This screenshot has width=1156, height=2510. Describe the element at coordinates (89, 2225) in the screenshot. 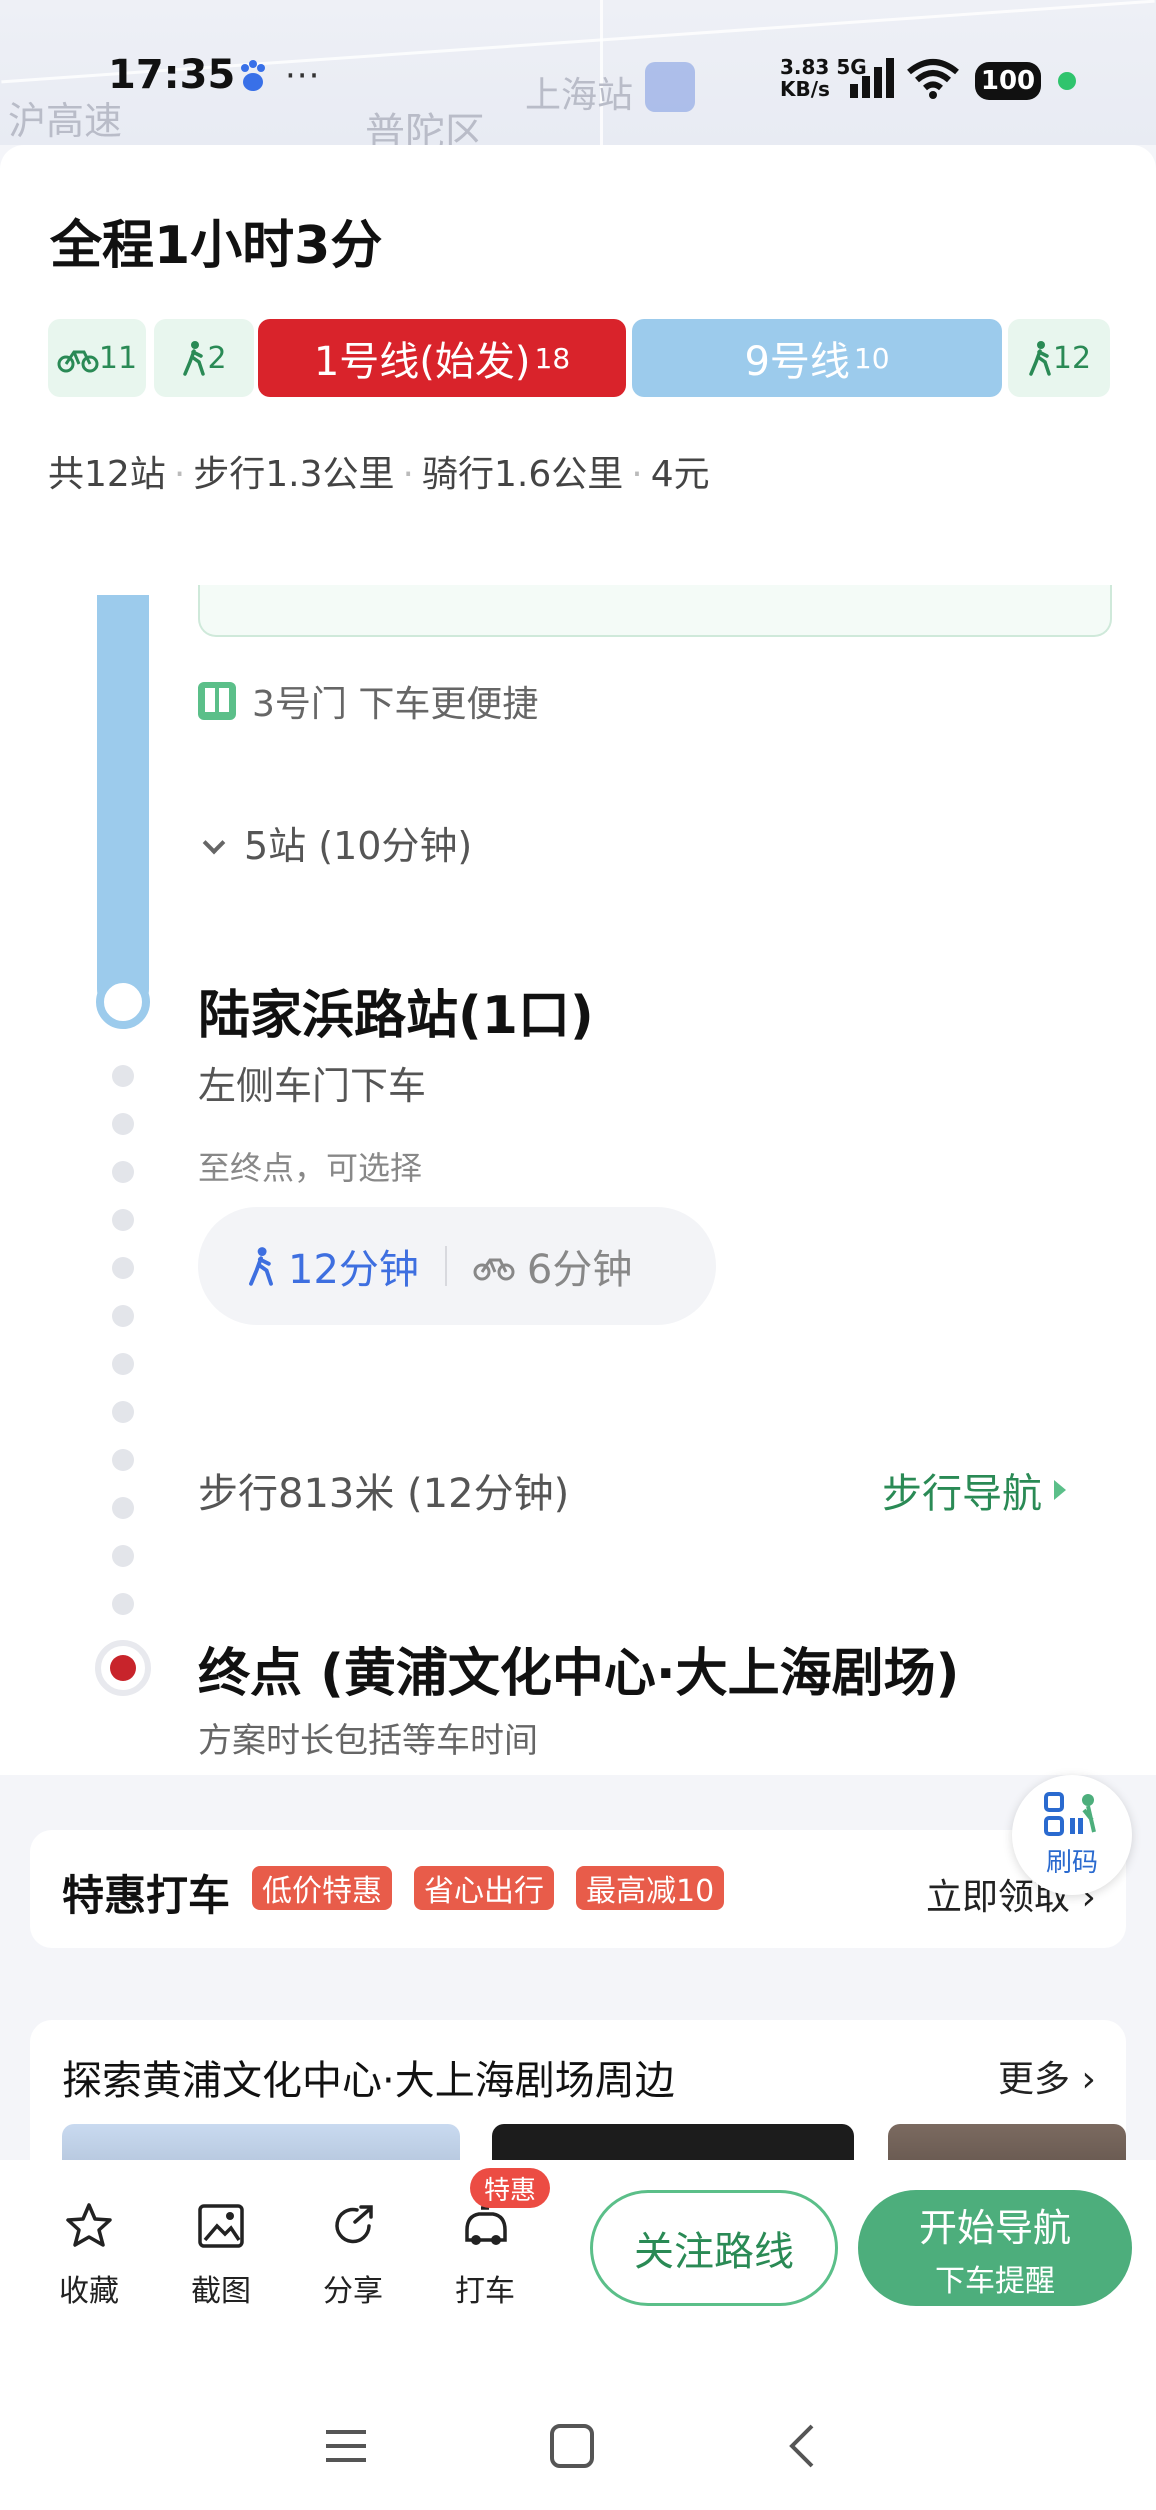

I see `star-icon` at that location.